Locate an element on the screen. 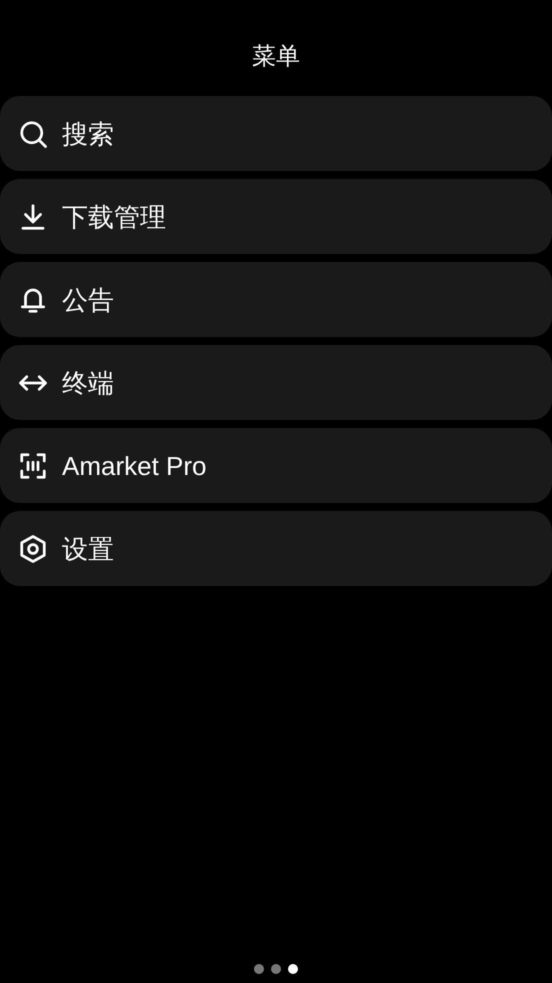 The height and width of the screenshot is (983, 552). search-icon is located at coordinates (33, 133).